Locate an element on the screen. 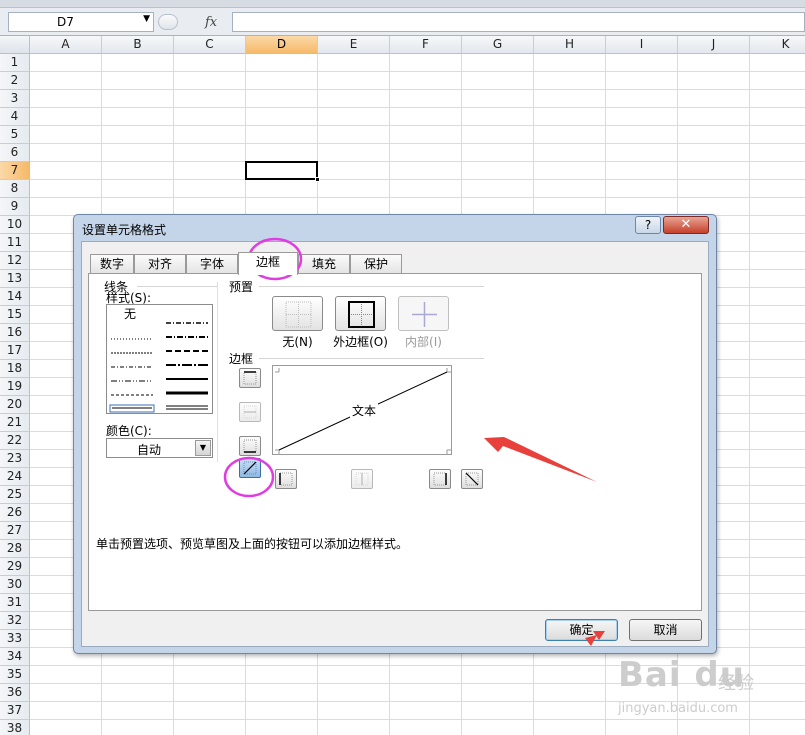  row-header-27: 27 is located at coordinates (15, 531).